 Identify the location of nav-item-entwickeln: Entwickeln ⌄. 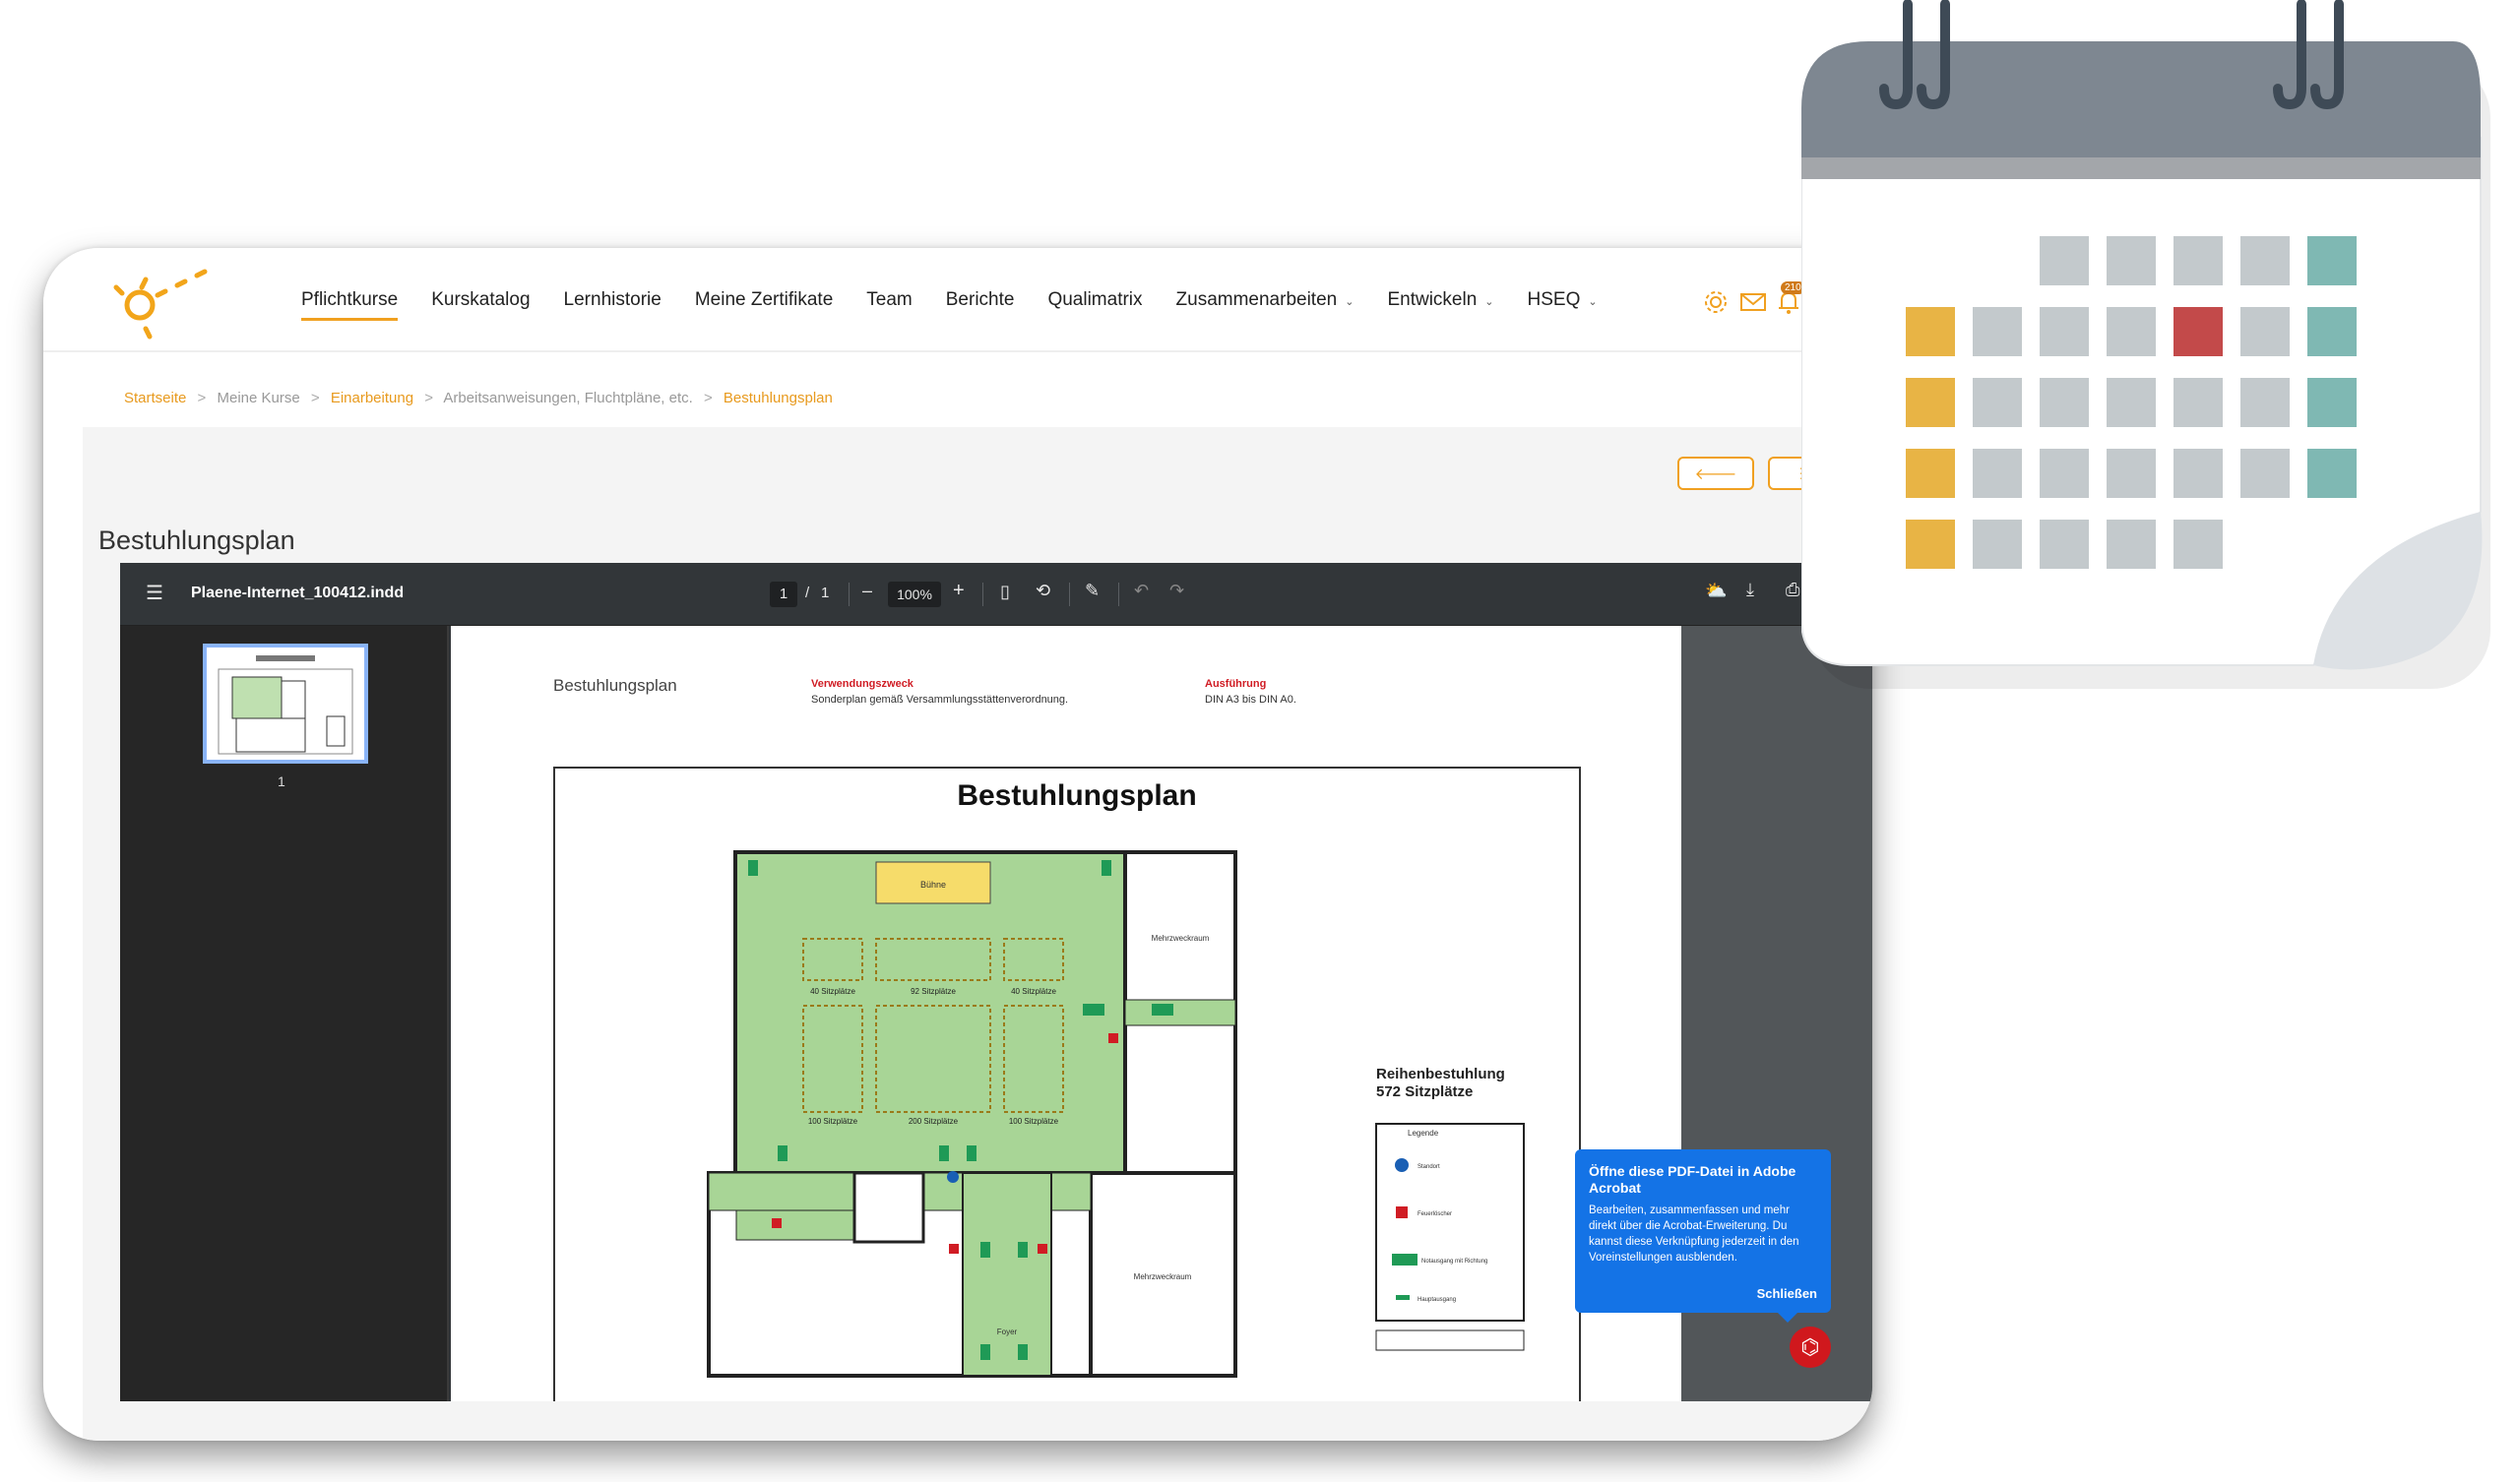
(1440, 300).